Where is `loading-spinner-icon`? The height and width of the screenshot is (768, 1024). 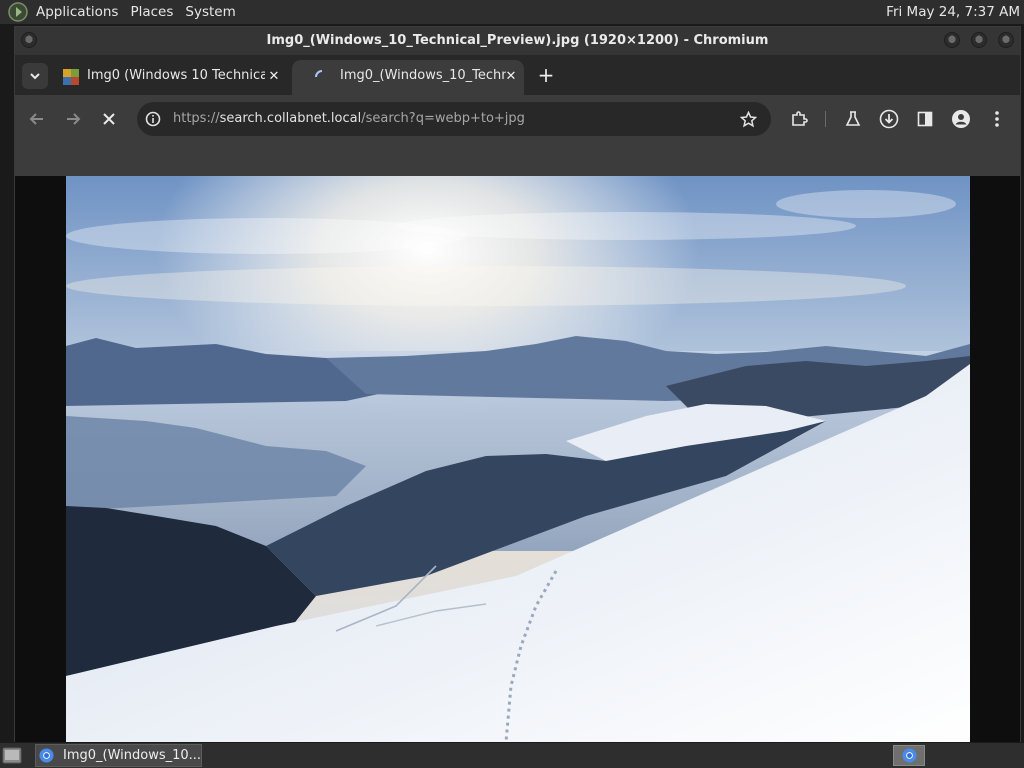
loading-spinner-icon is located at coordinates (319, 74).